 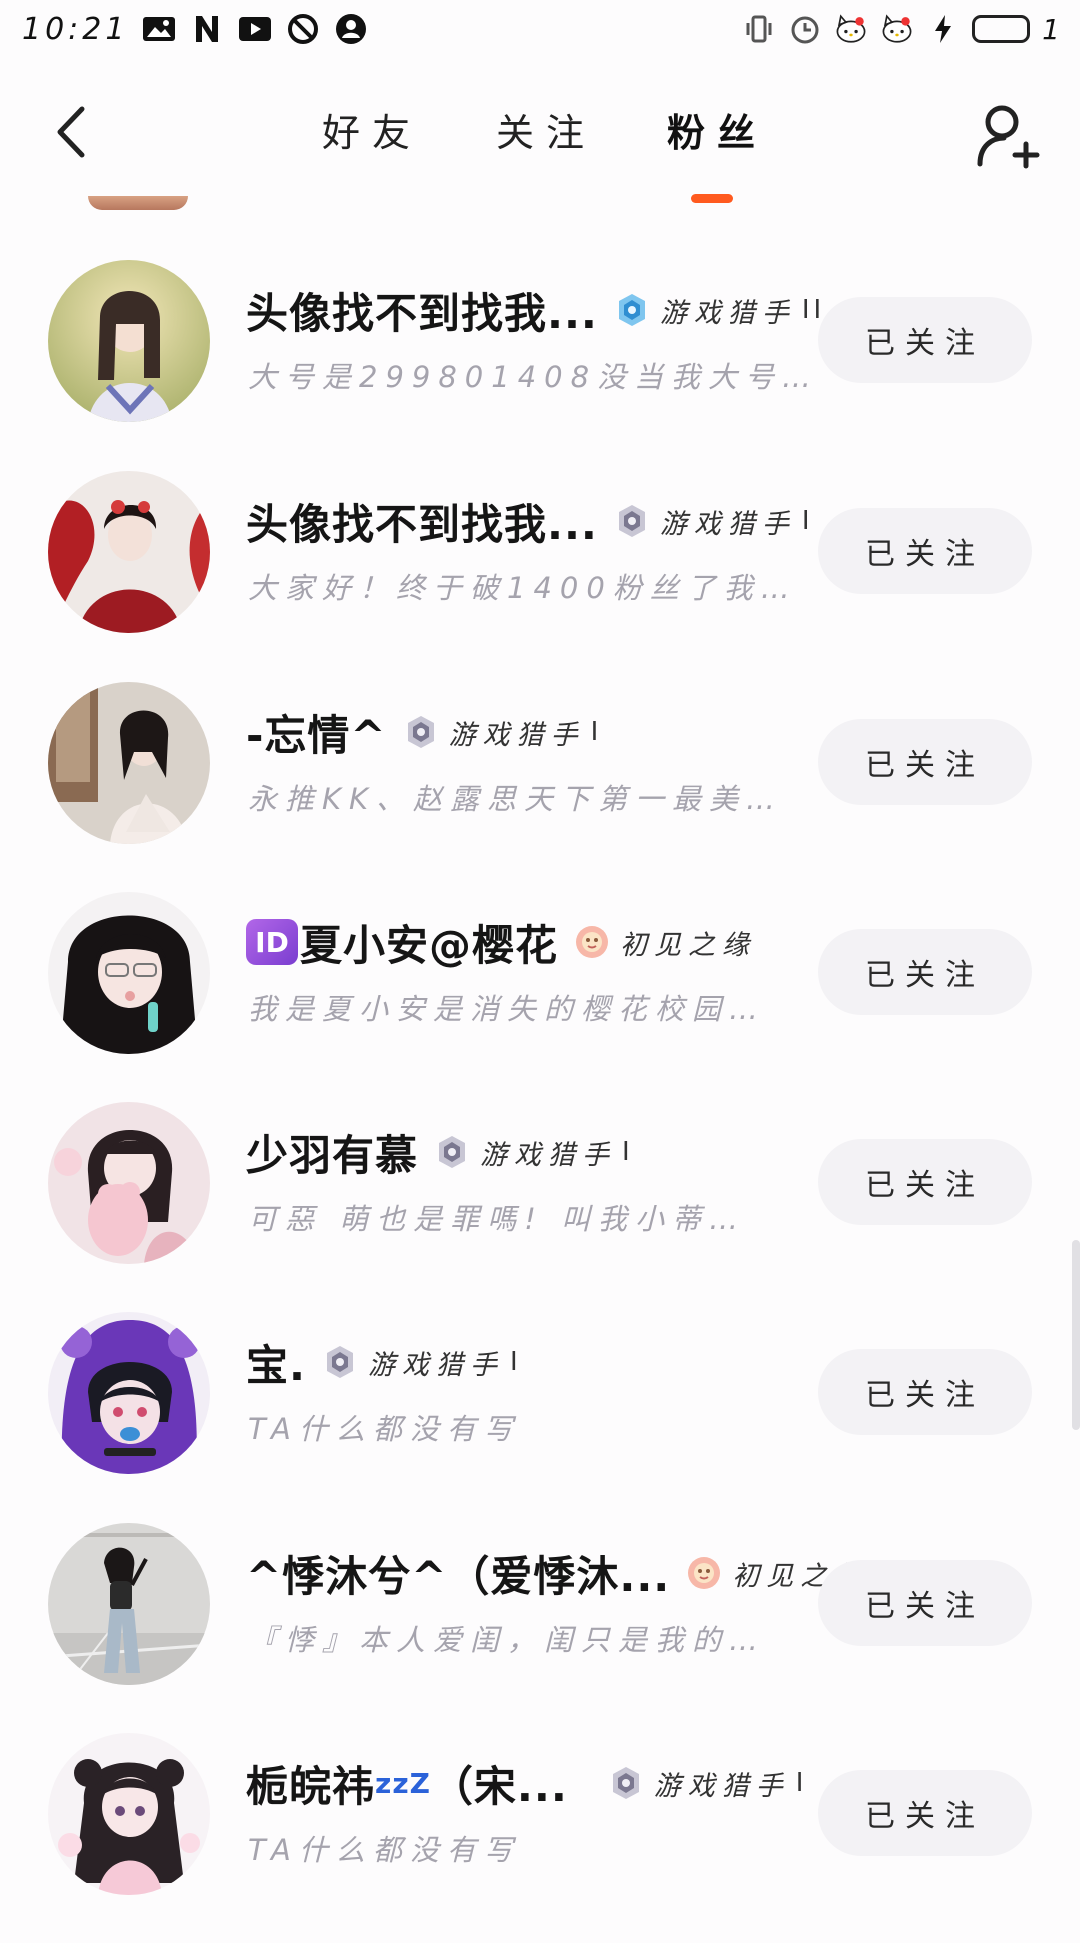 I want to click on name-line: 少羽有慕 游戏猎手 I, so click(x=440, y=1152).